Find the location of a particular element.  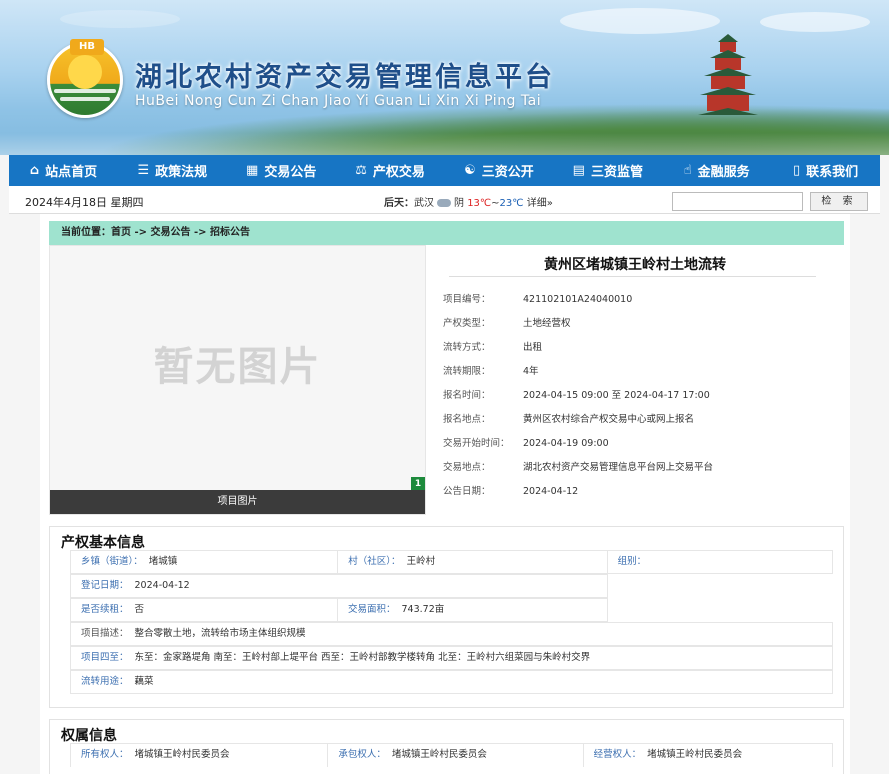

owner-cell: 所有权人： 堵城镇王岭村民委员会 is located at coordinates (200, 755).